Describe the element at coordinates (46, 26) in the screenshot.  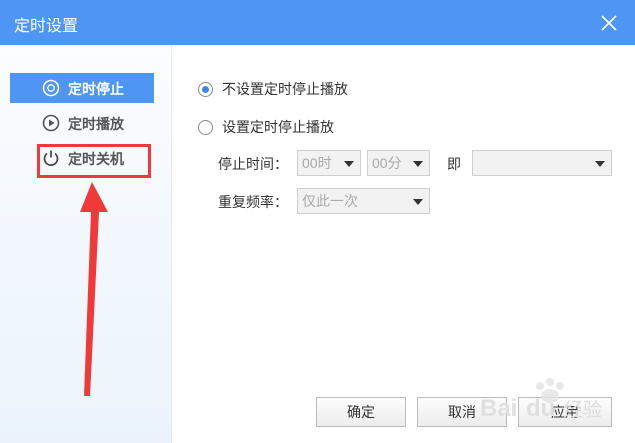
I see `window-title: 定时设置` at that location.